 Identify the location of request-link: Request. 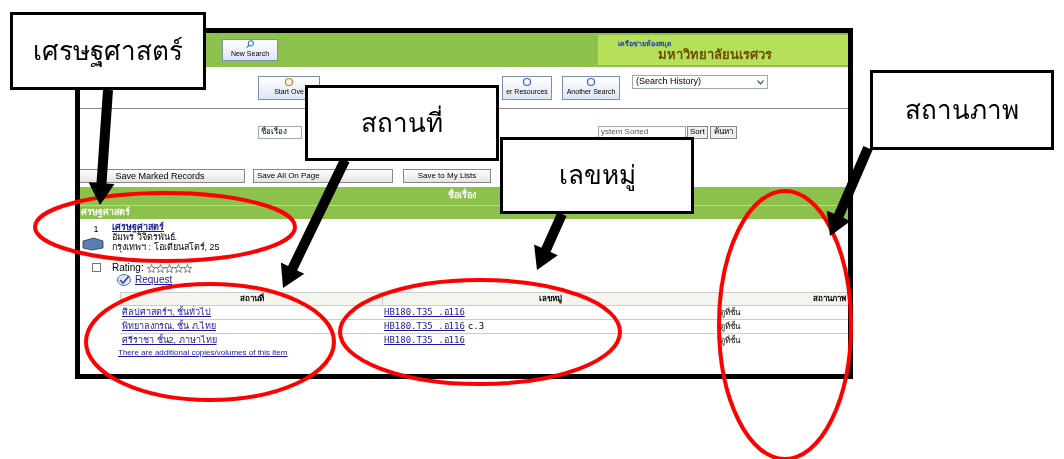
(154, 280).